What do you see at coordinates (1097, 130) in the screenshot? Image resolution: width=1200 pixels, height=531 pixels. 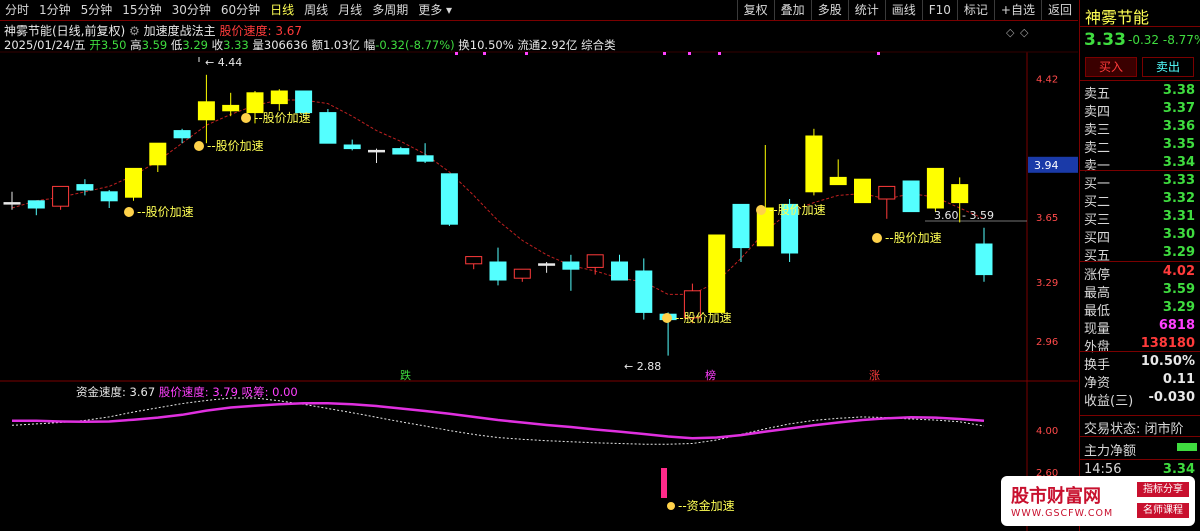 I see `ask-label: 卖三` at bounding box center [1097, 130].